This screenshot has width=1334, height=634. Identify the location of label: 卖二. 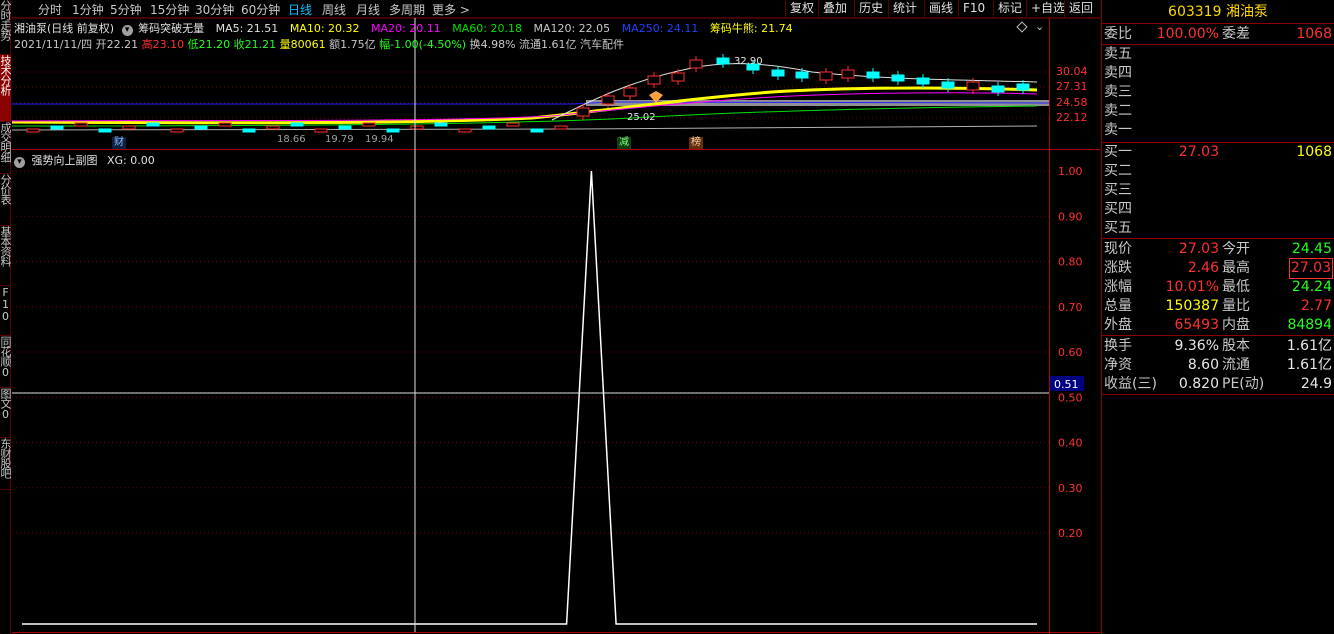
(1118, 111).